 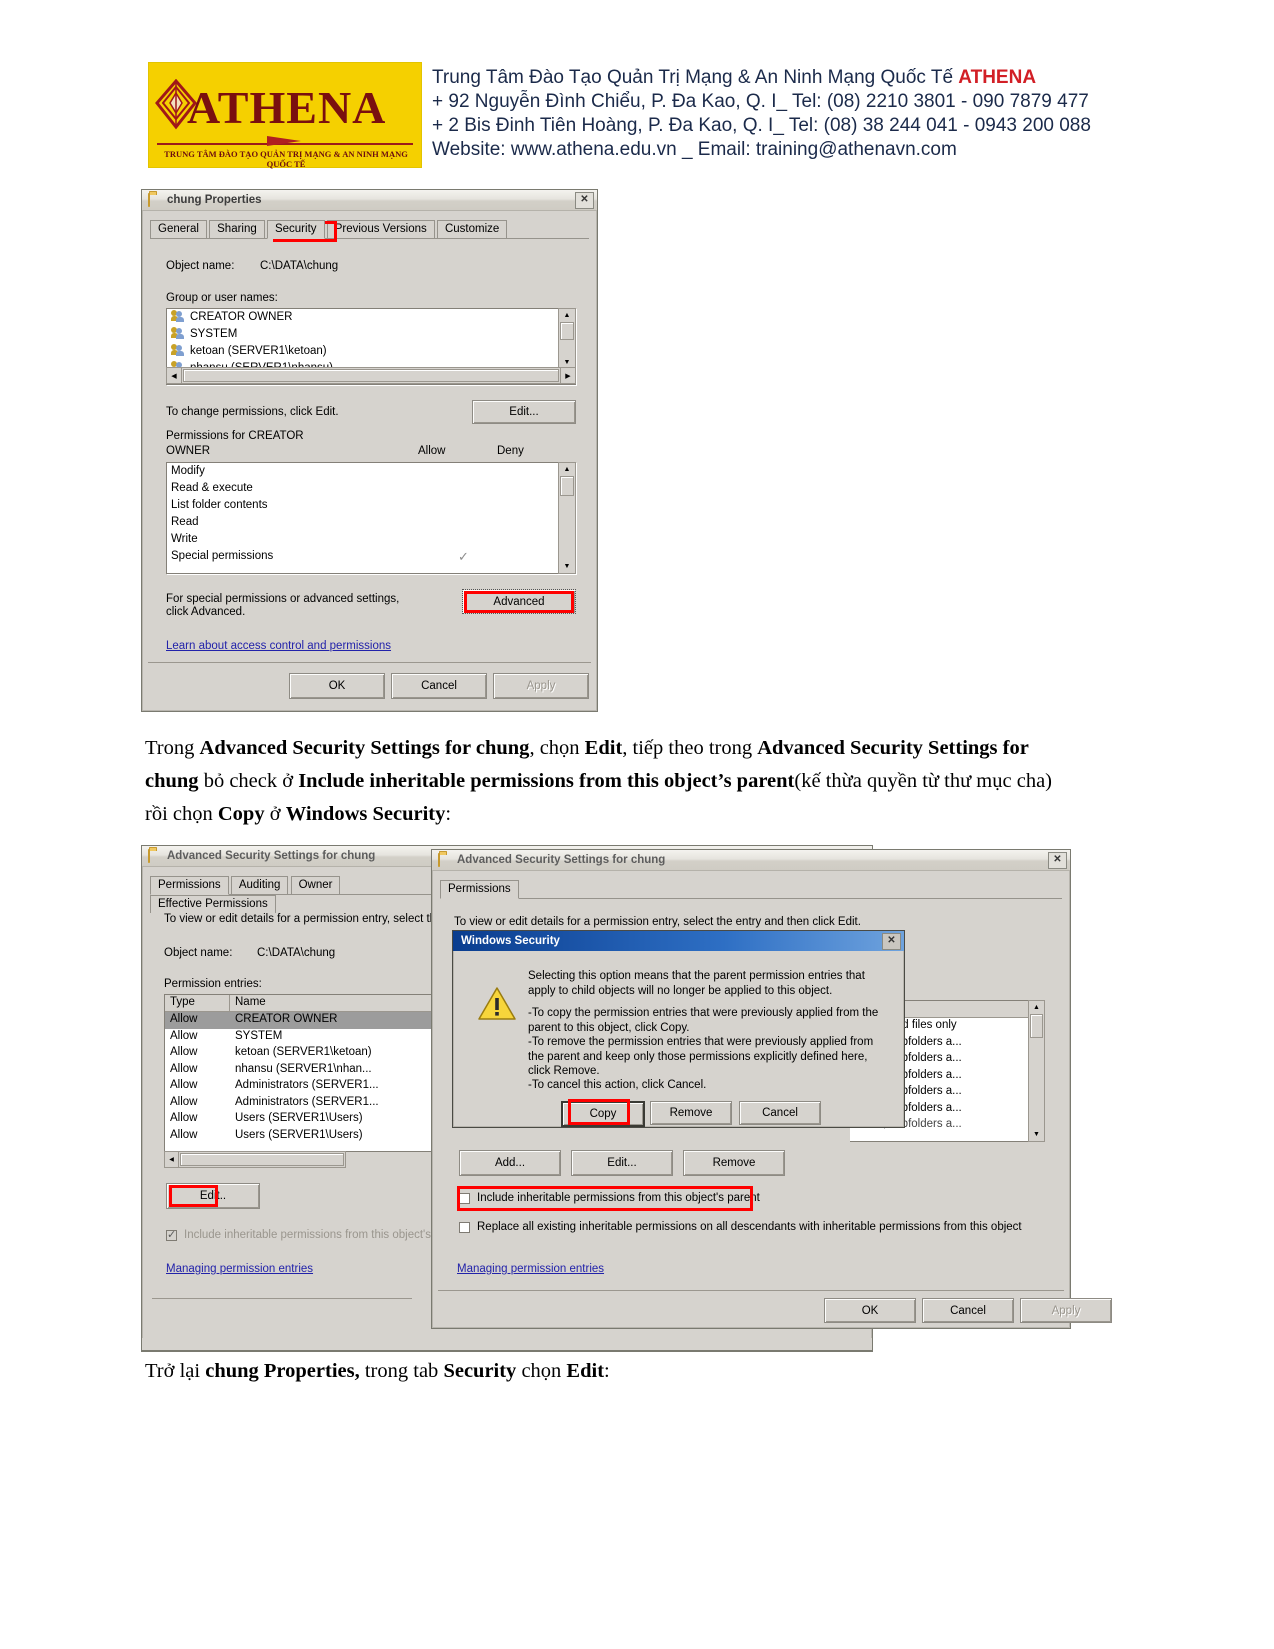 I want to click on tab-previous-versions: Previous Versions, so click(x=380, y=229).